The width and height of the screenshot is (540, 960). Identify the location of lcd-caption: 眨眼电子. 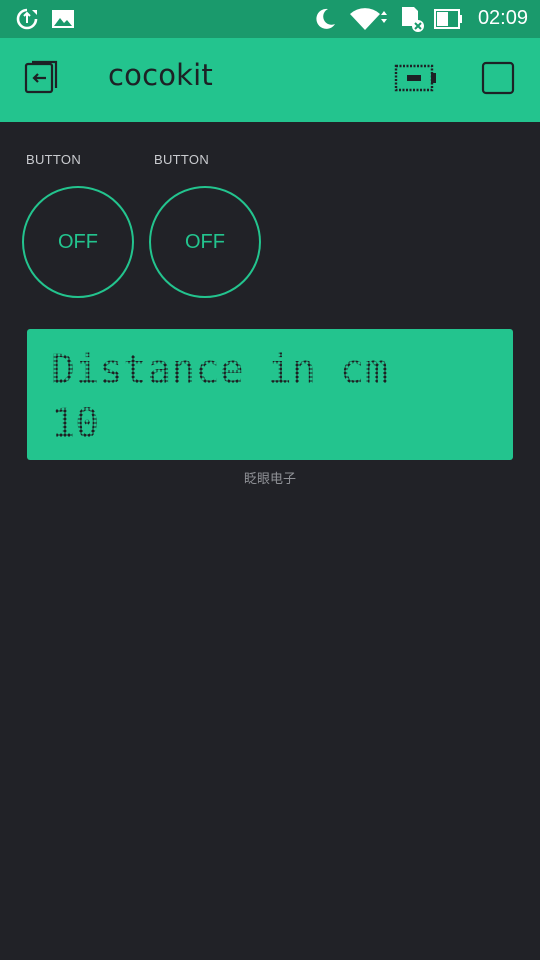
(269, 479).